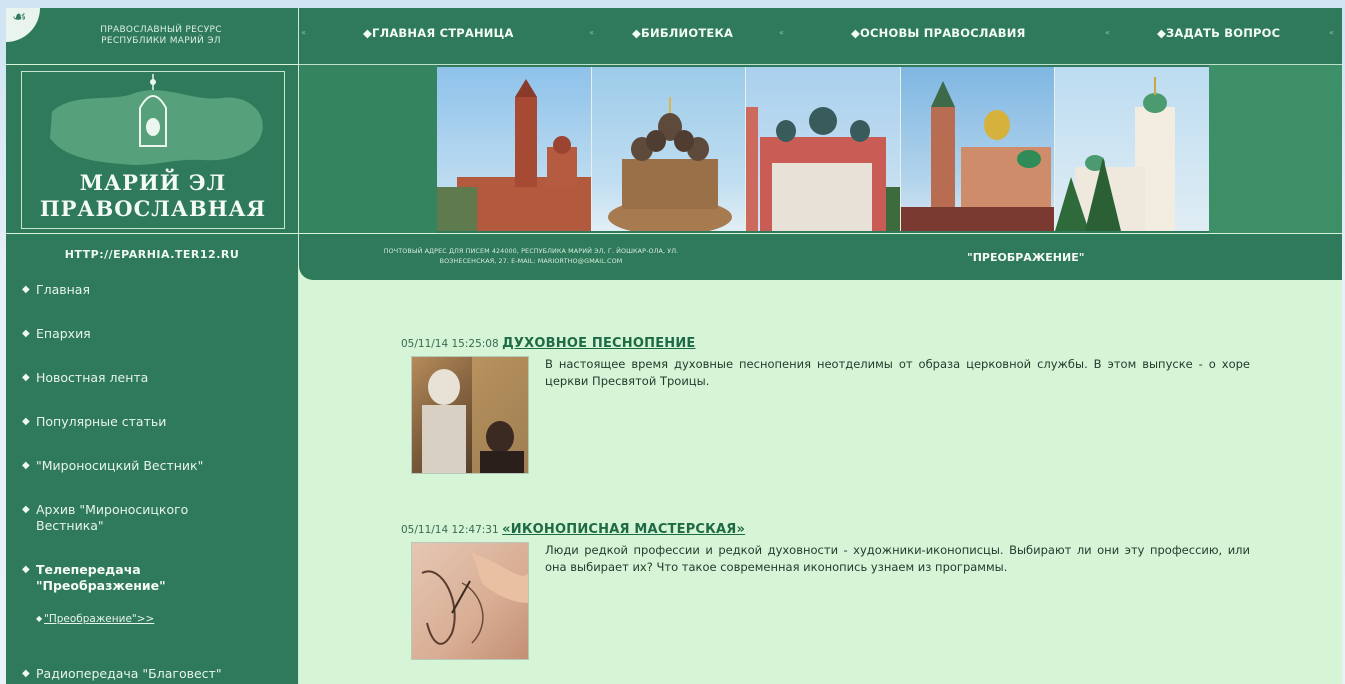 The image size is (1345, 684). I want to click on article-title-link: «ИКОНОПИСНАЯ МАСТЕРСКАЯ», so click(623, 529).